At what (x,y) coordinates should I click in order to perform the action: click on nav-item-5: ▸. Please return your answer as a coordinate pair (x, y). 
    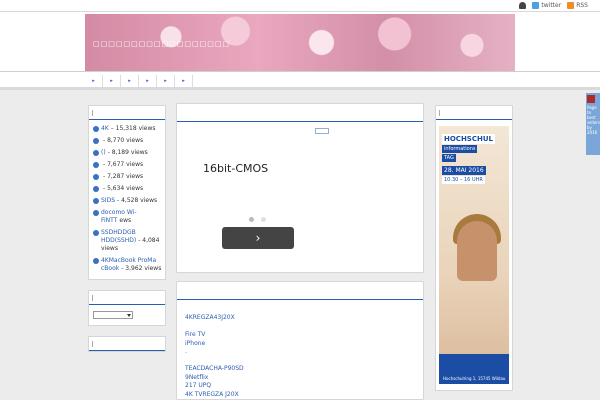
    Looking at the image, I should click on (166, 81).